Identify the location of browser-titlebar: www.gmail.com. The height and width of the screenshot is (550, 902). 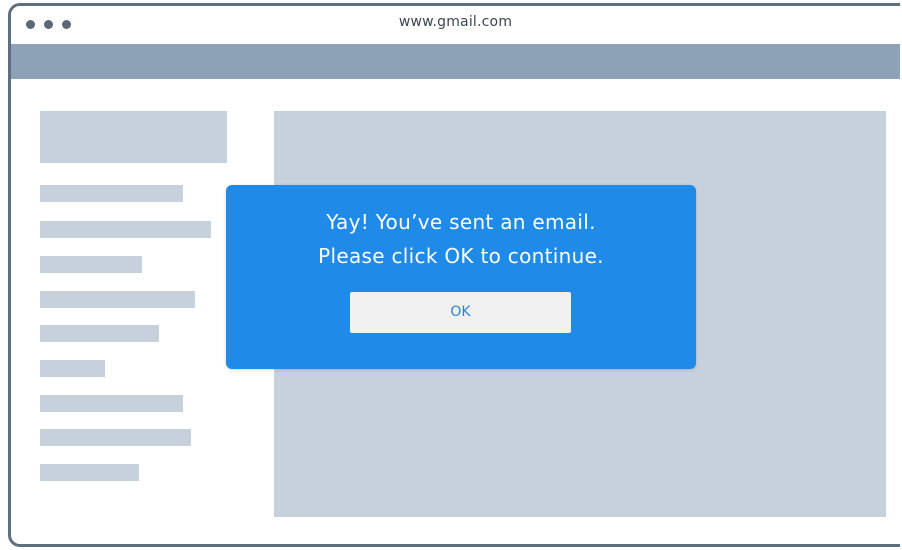
(455, 25).